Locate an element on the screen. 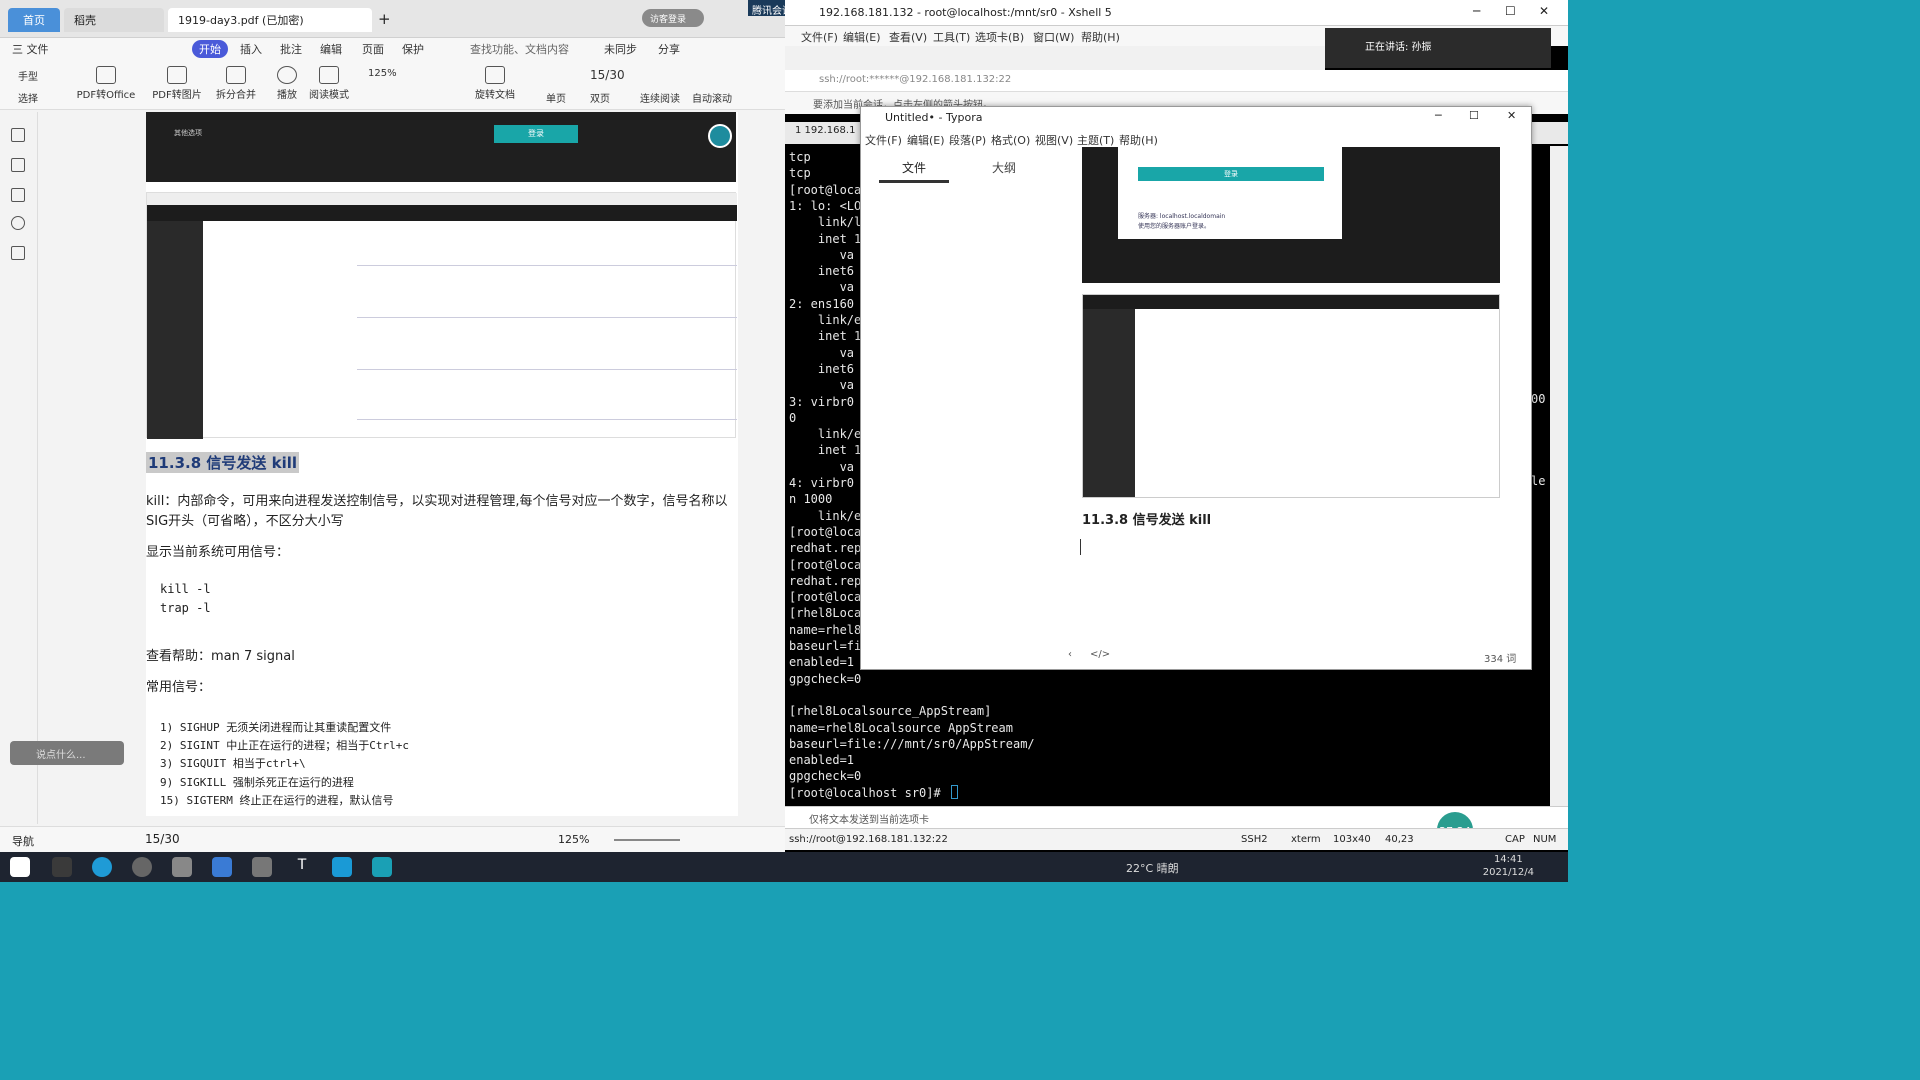 The width and height of the screenshot is (1920, 1080). continuous-read-button: 连续阅读 is located at coordinates (660, 97).